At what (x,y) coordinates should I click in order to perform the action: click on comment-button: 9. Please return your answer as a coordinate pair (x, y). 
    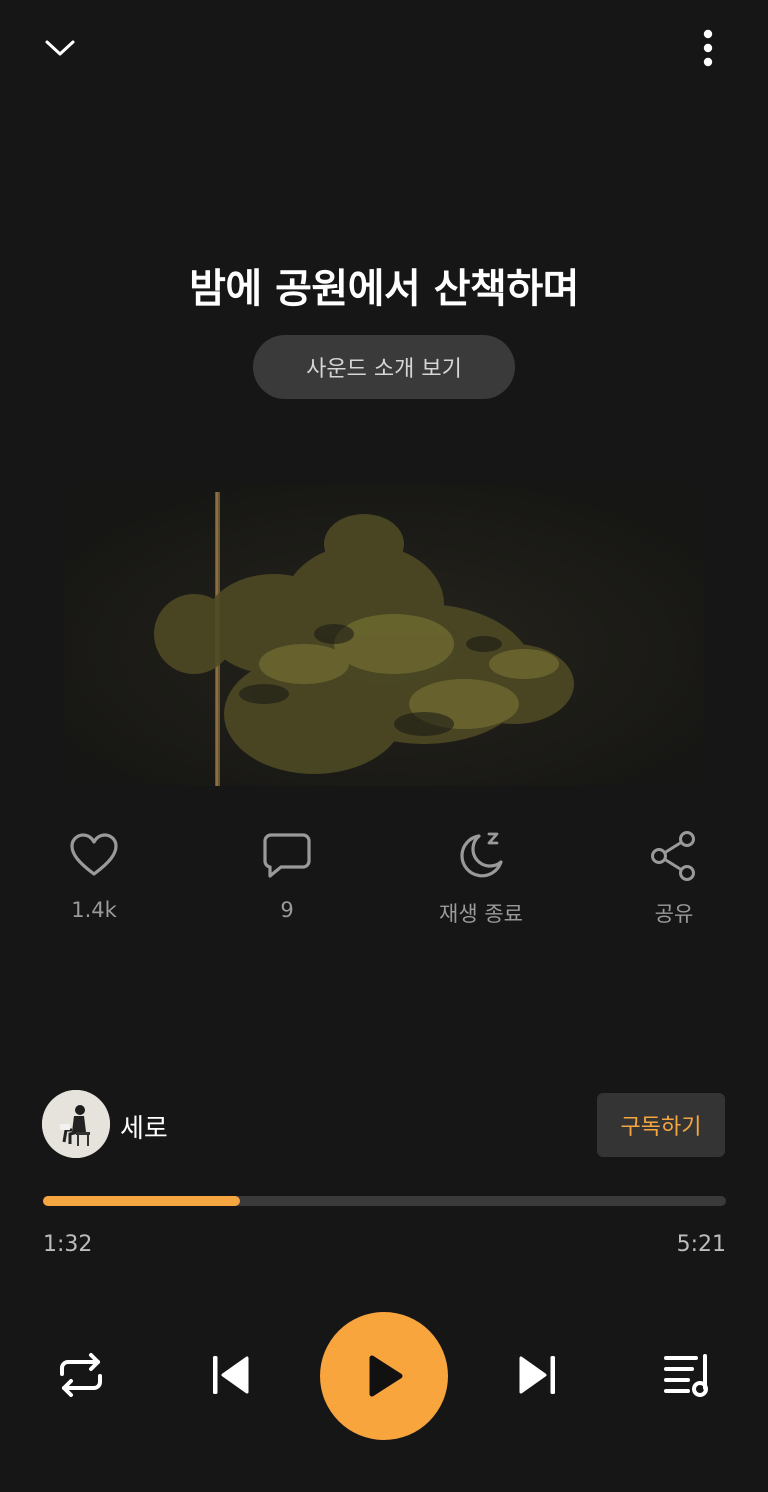
    Looking at the image, I should click on (287, 883).